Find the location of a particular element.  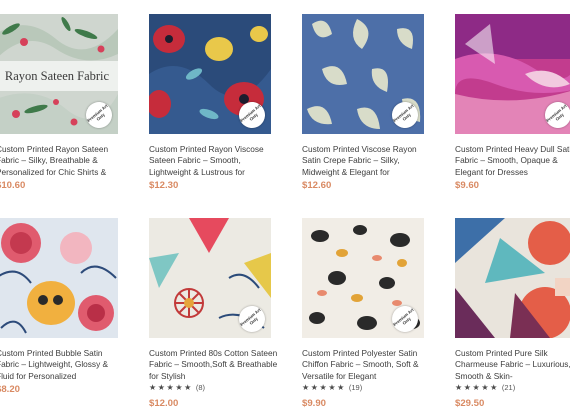

product-price: $12.00 is located at coordinates (164, 403).